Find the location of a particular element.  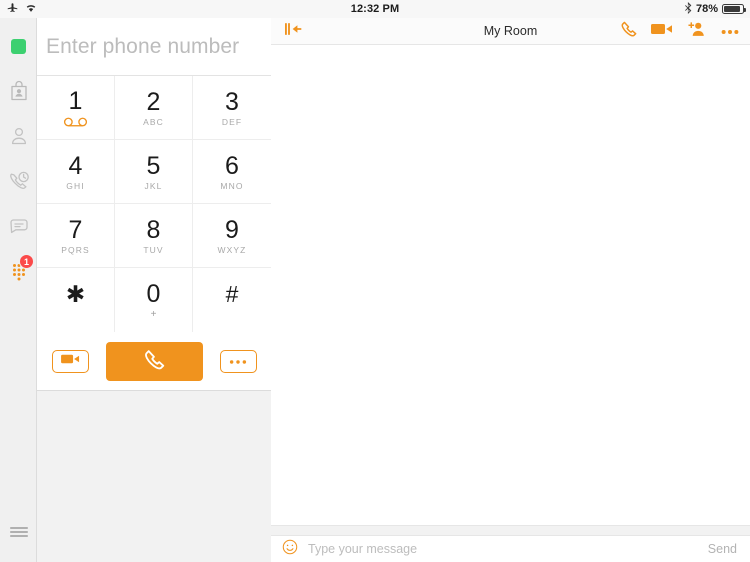

keypad-key-7: 7 PQRS is located at coordinates (76, 236).